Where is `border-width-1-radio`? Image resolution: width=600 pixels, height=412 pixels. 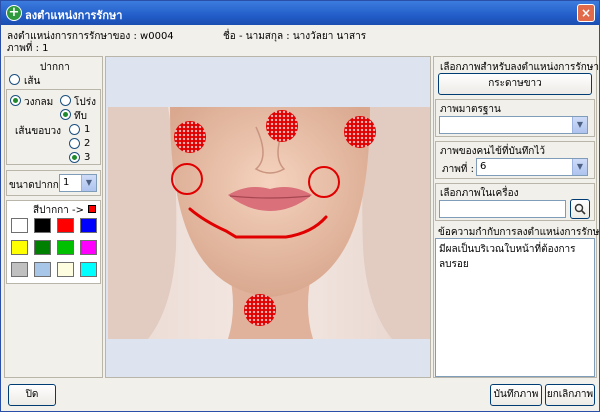
border-width-1-radio is located at coordinates (74, 129).